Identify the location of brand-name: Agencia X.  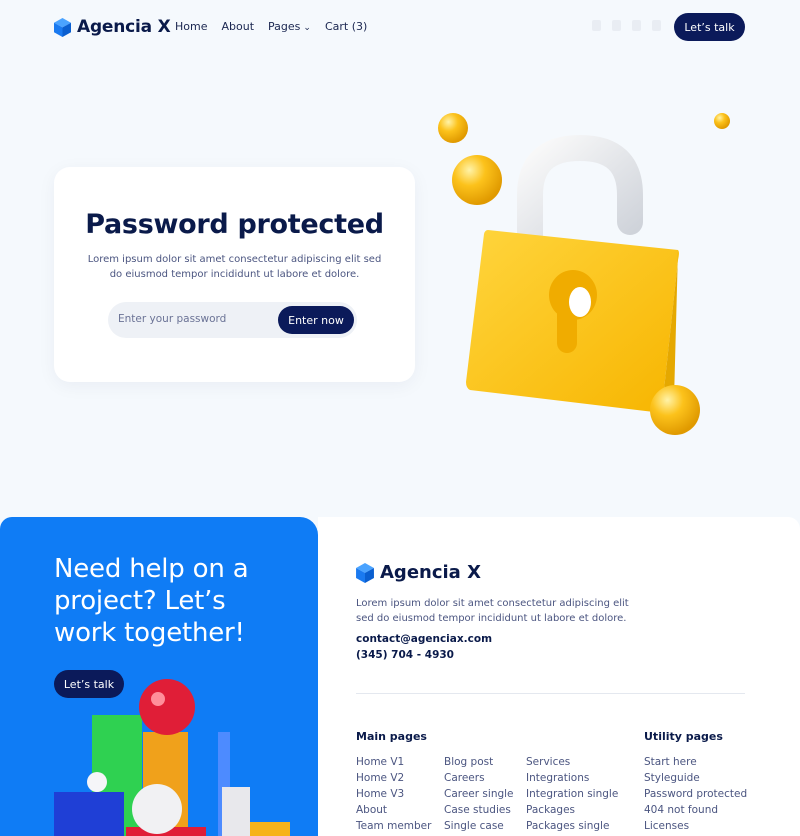
(124, 27).